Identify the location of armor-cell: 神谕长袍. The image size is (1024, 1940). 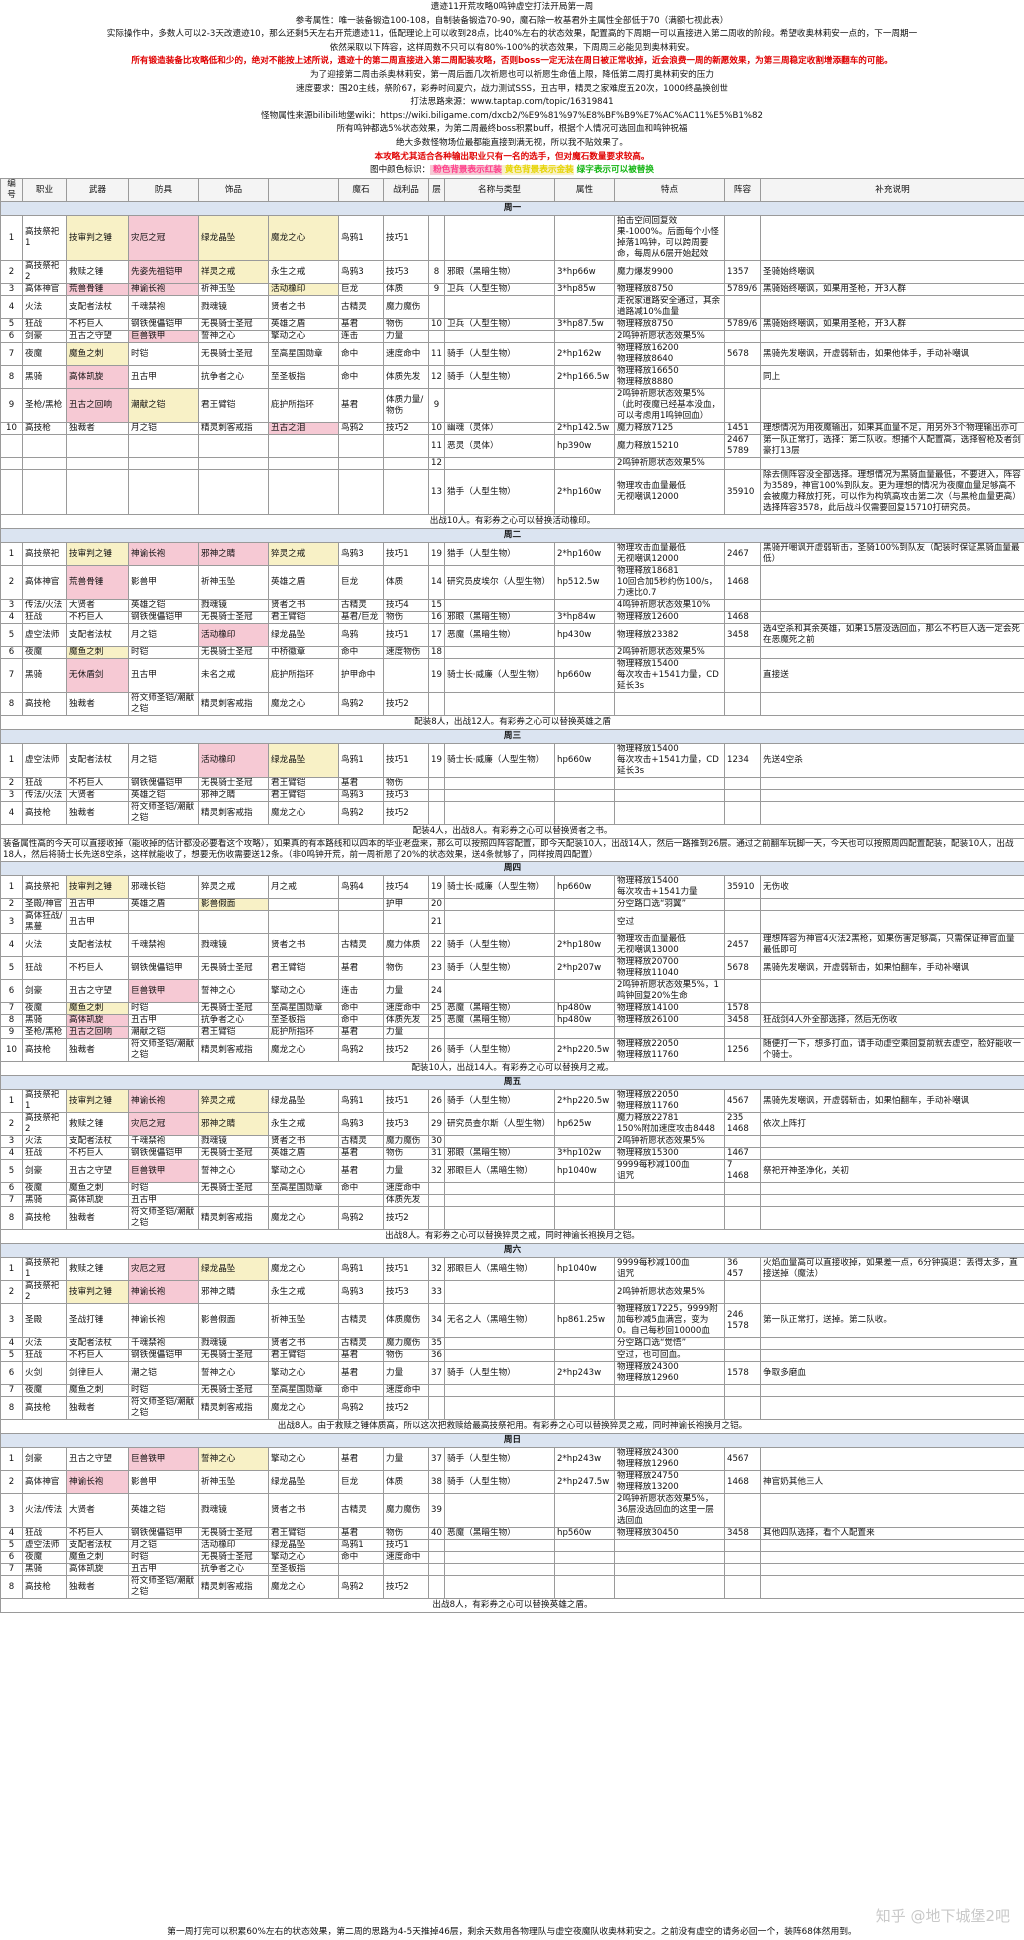
(163, 1101).